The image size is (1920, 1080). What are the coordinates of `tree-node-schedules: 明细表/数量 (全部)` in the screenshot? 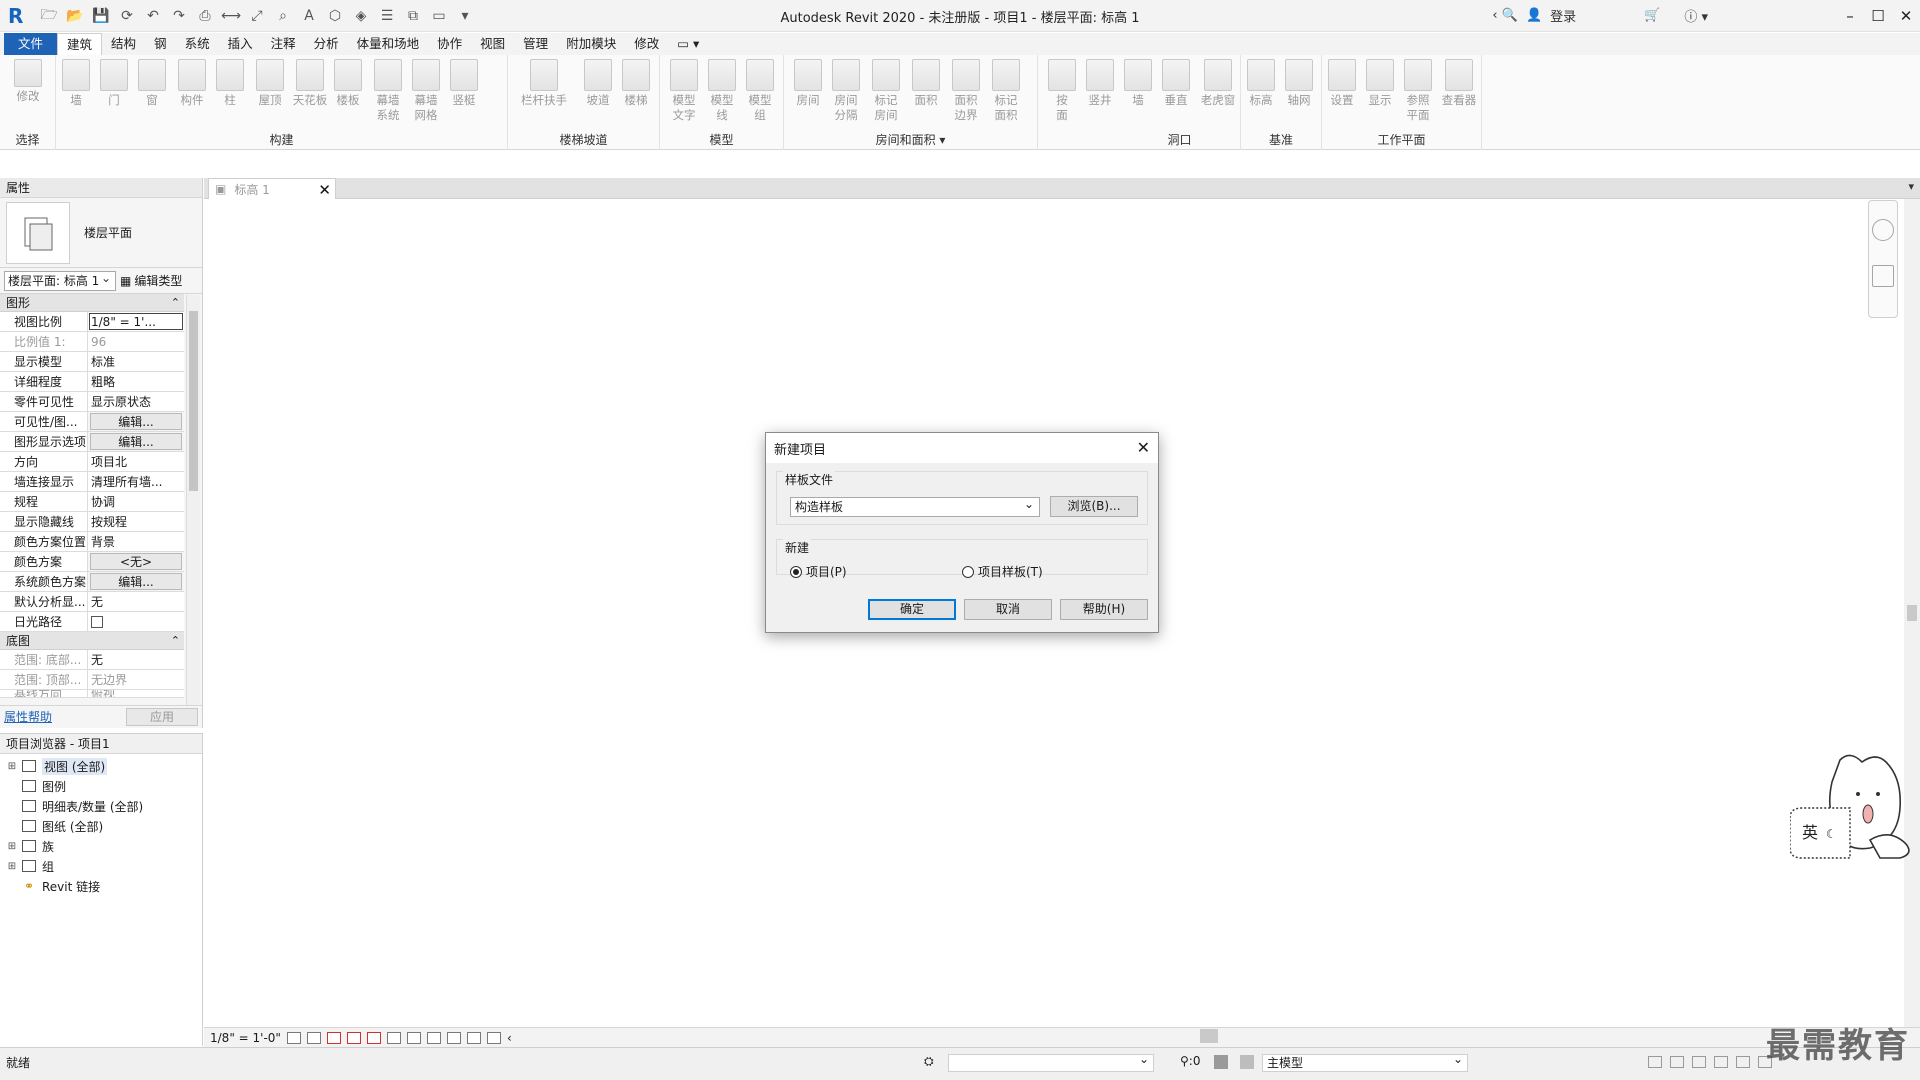 It's located at (101, 806).